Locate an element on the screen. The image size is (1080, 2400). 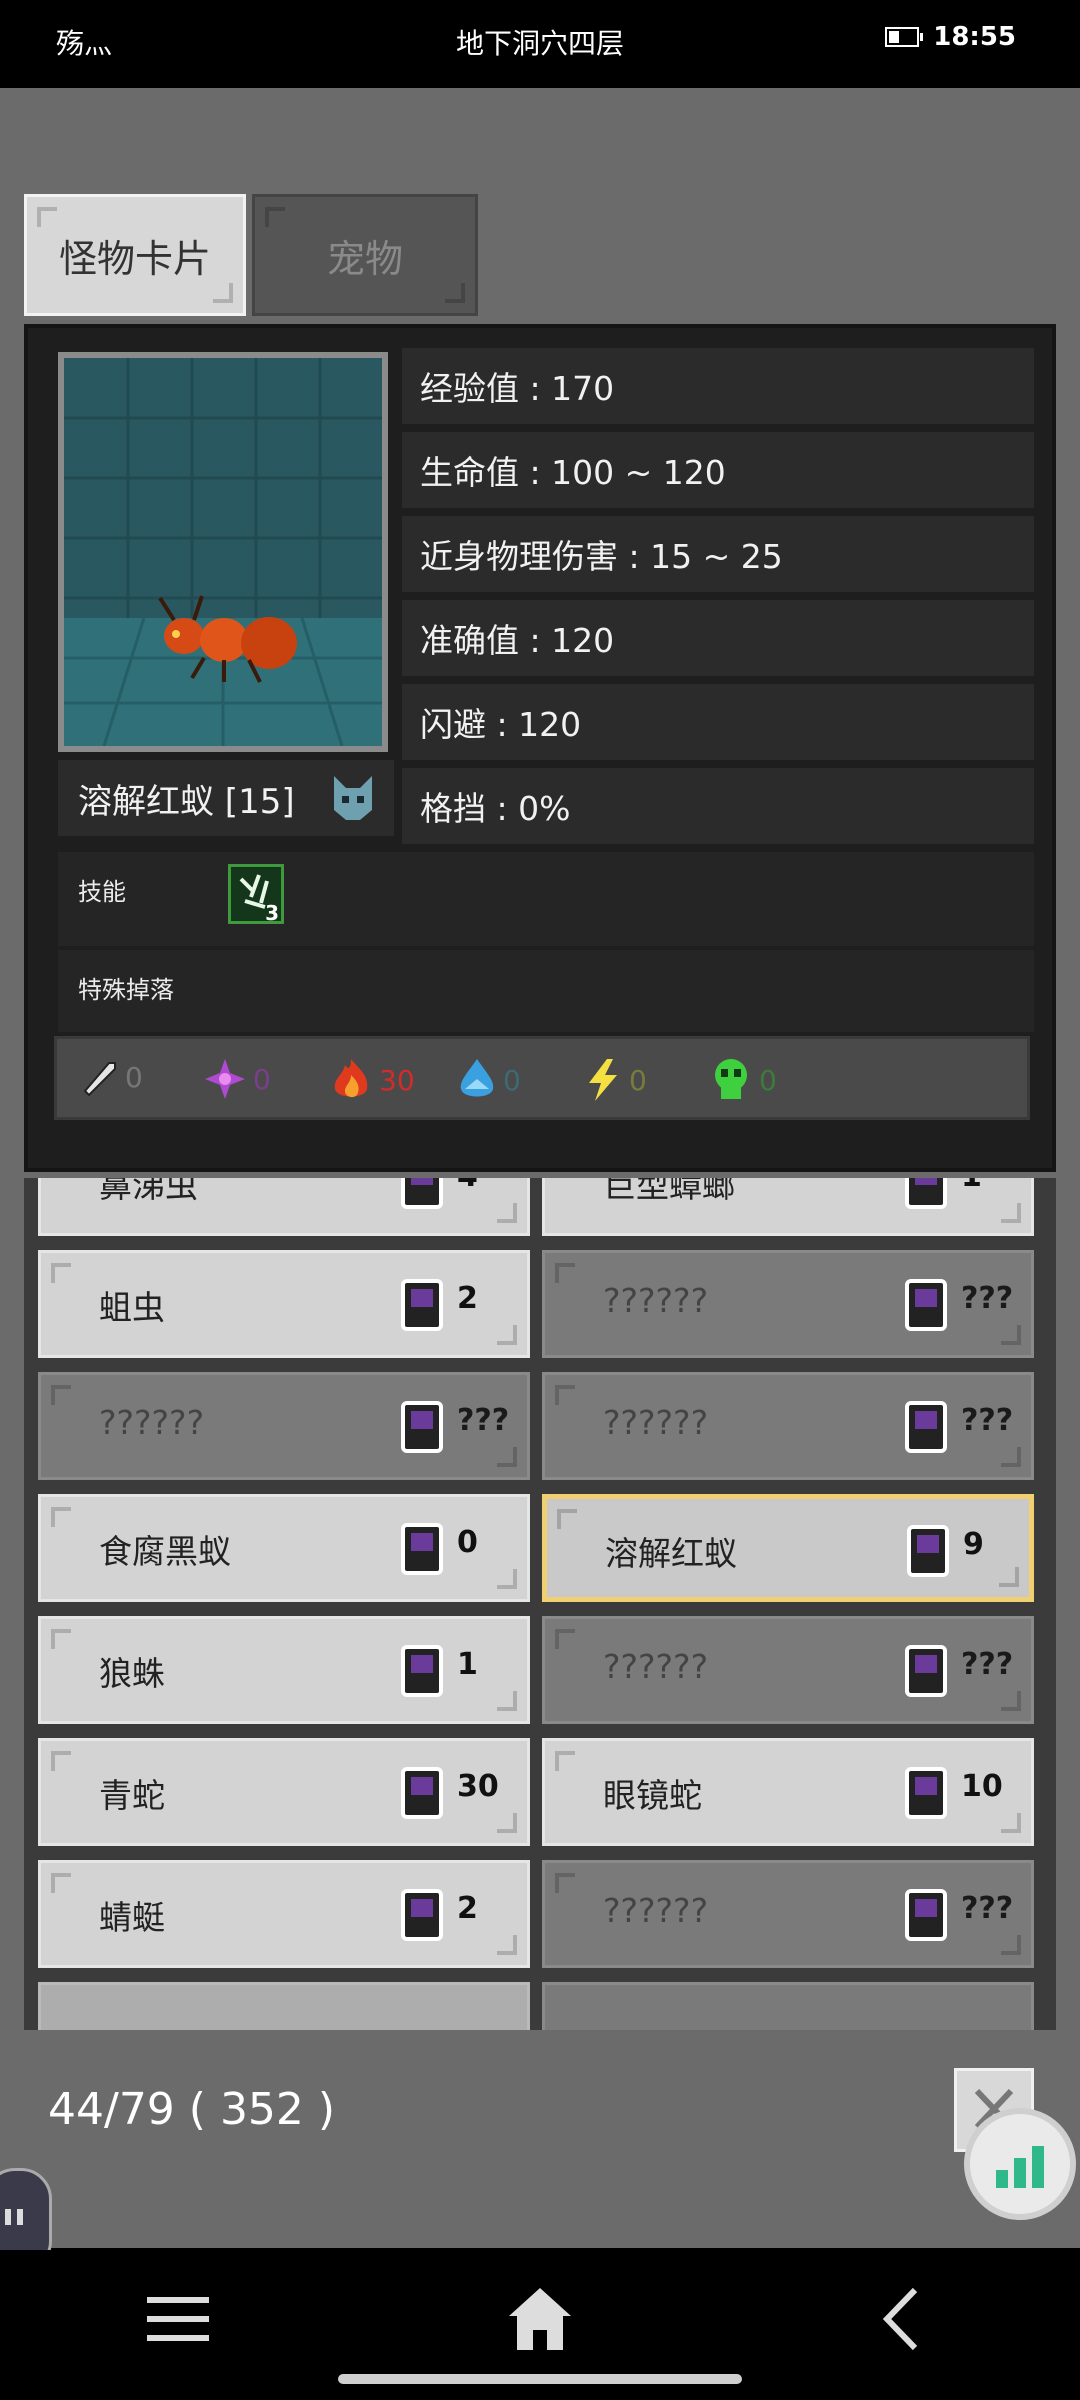
tab-pets: 宠物 is located at coordinates (365, 255).